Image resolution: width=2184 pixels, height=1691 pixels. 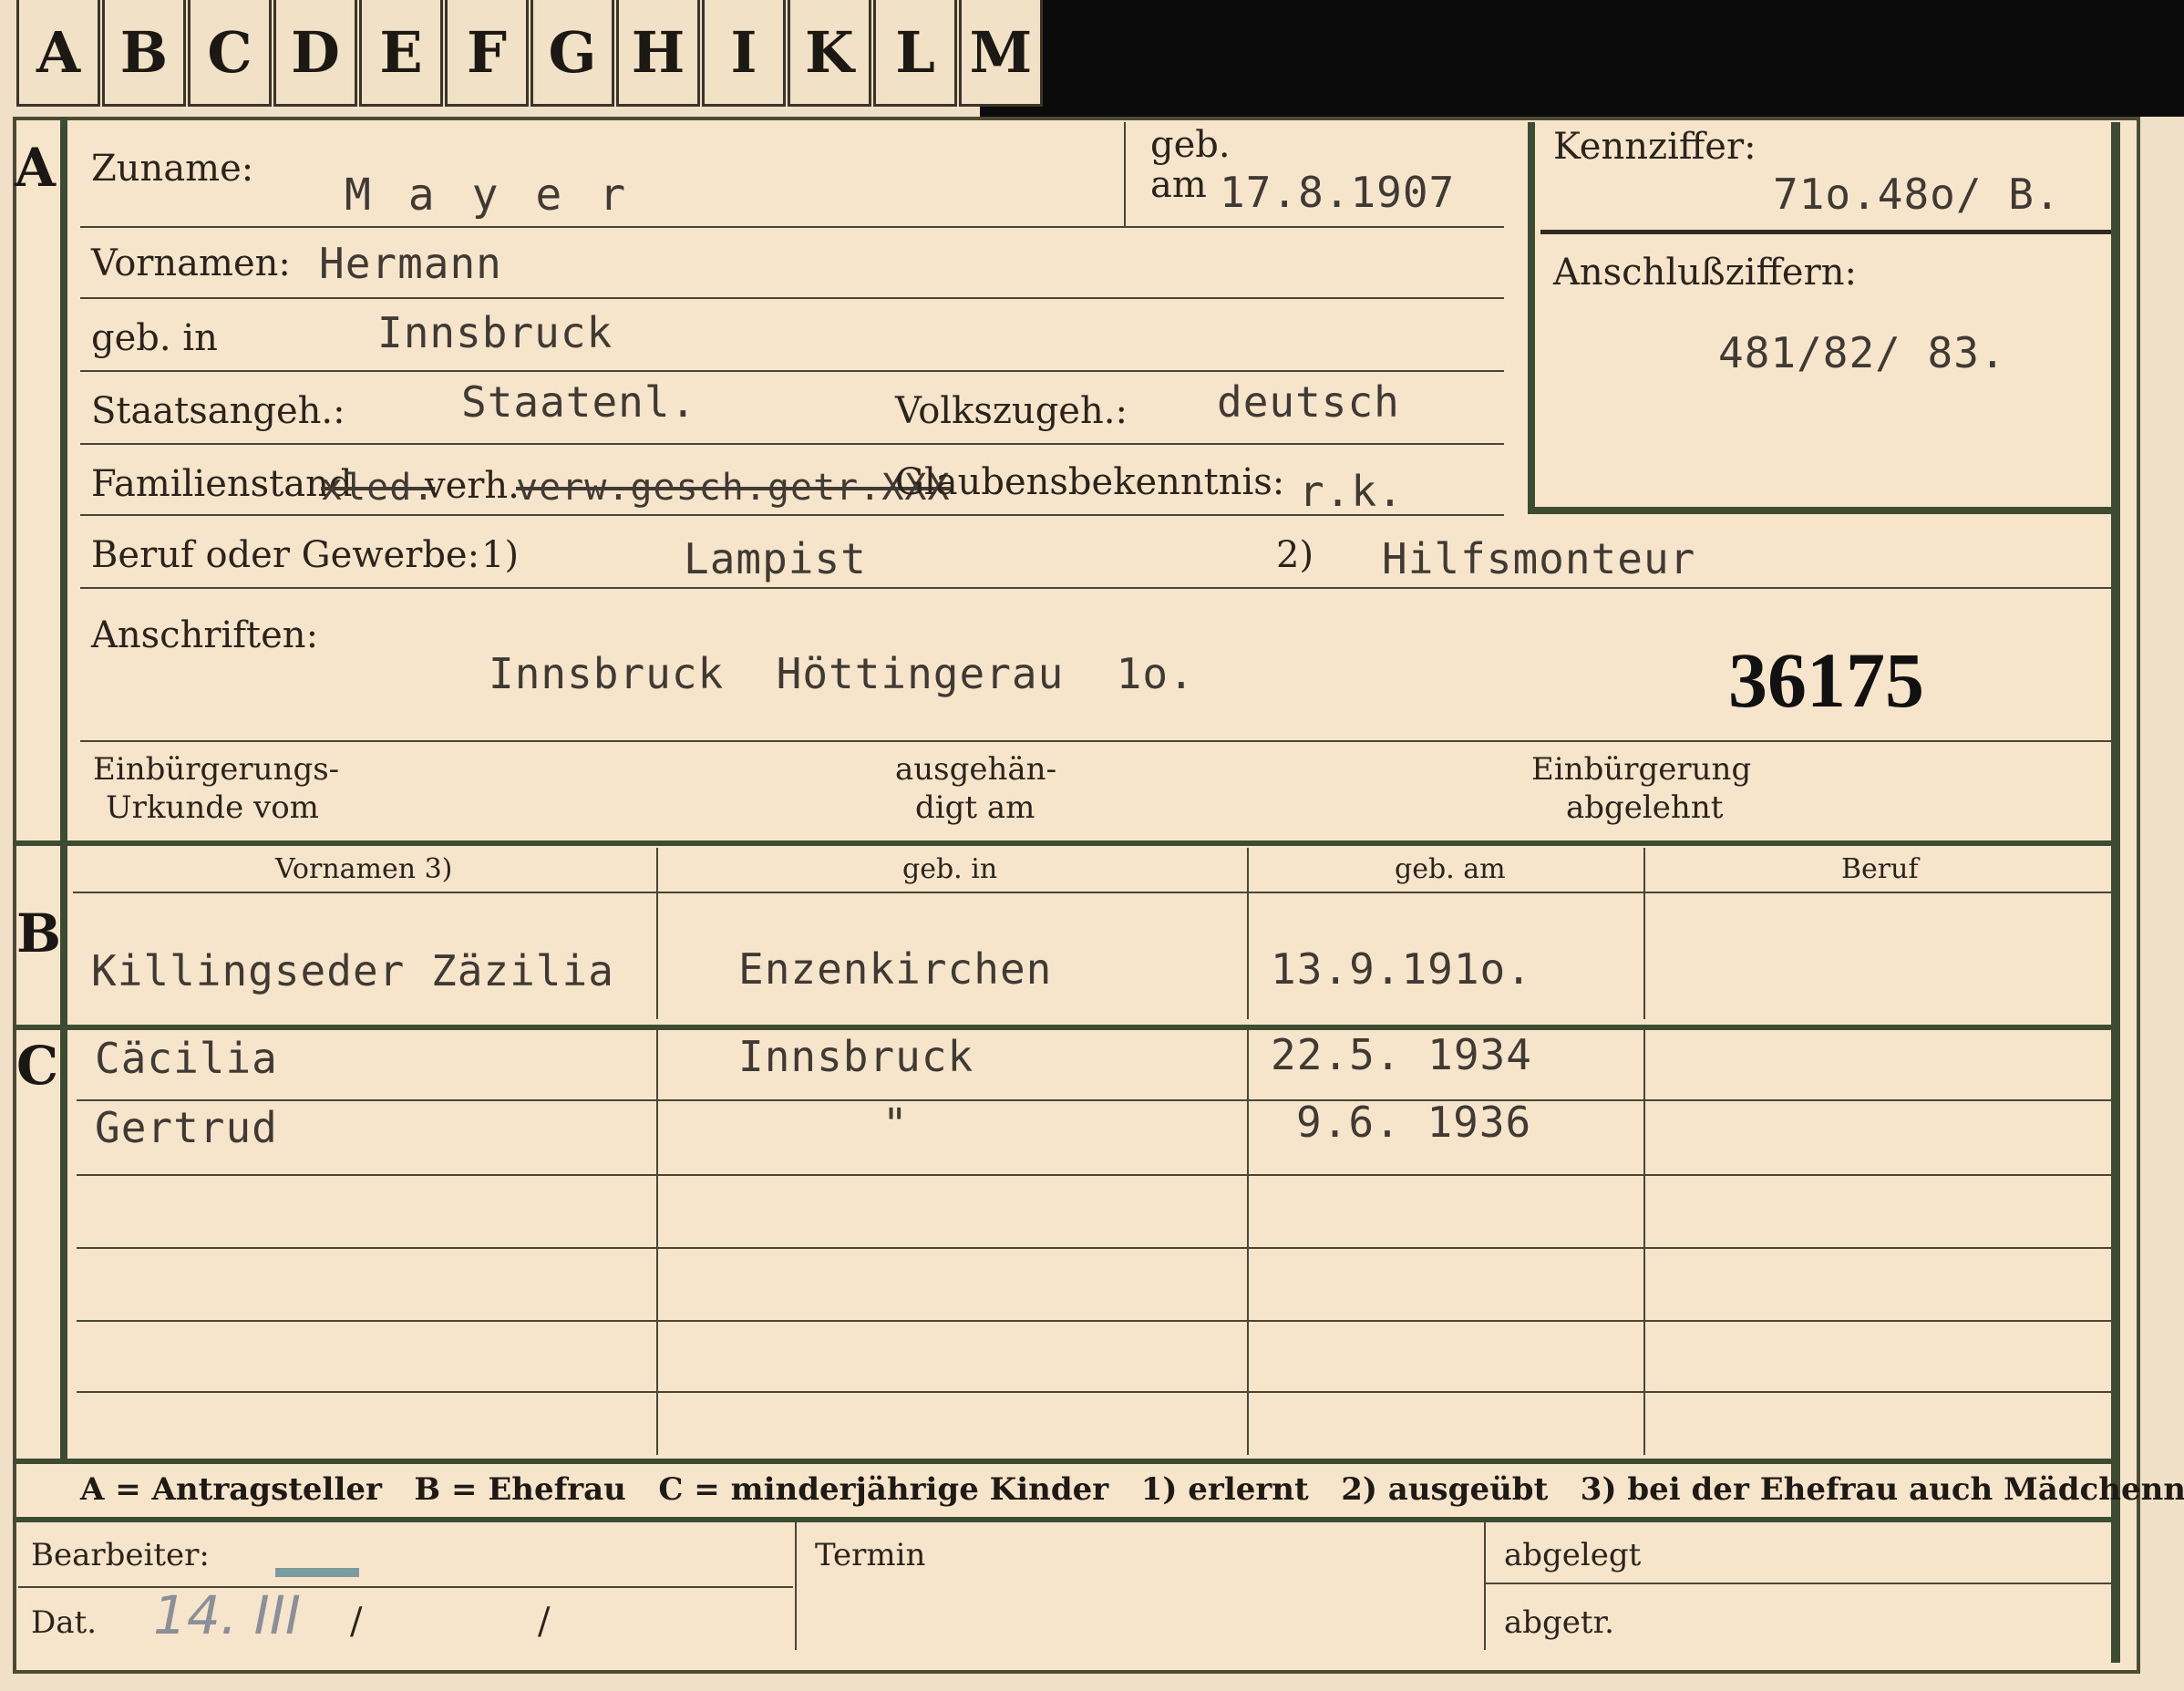 I want to click on kennziffer-box-bottom, so click(x=1823, y=511).